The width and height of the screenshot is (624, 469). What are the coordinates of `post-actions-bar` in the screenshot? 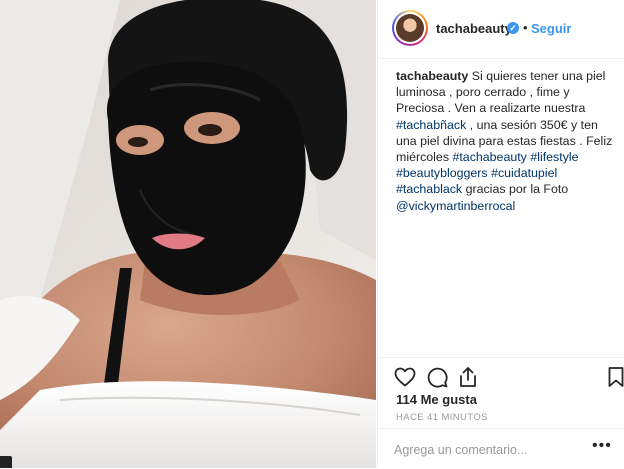 It's located at (501, 376).